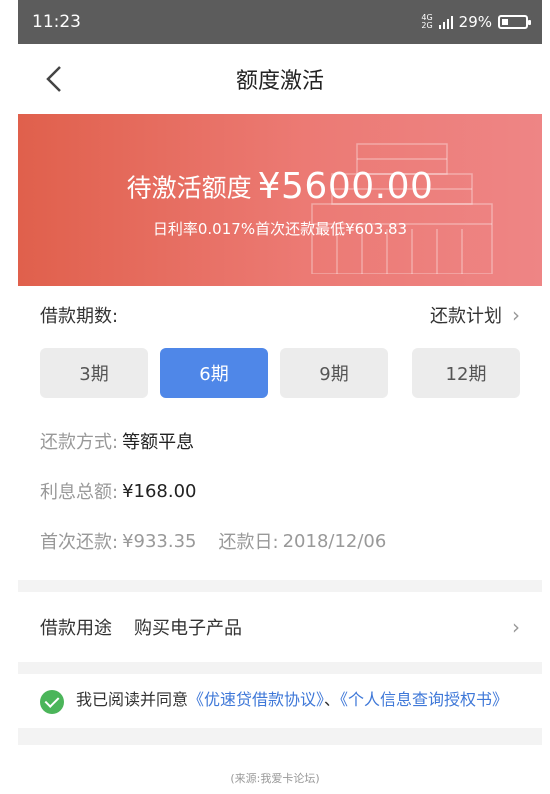 Image resolution: width=550 pixels, height=794 pixels. I want to click on repayment-plan-link: 还款计划 ›, so click(475, 315).